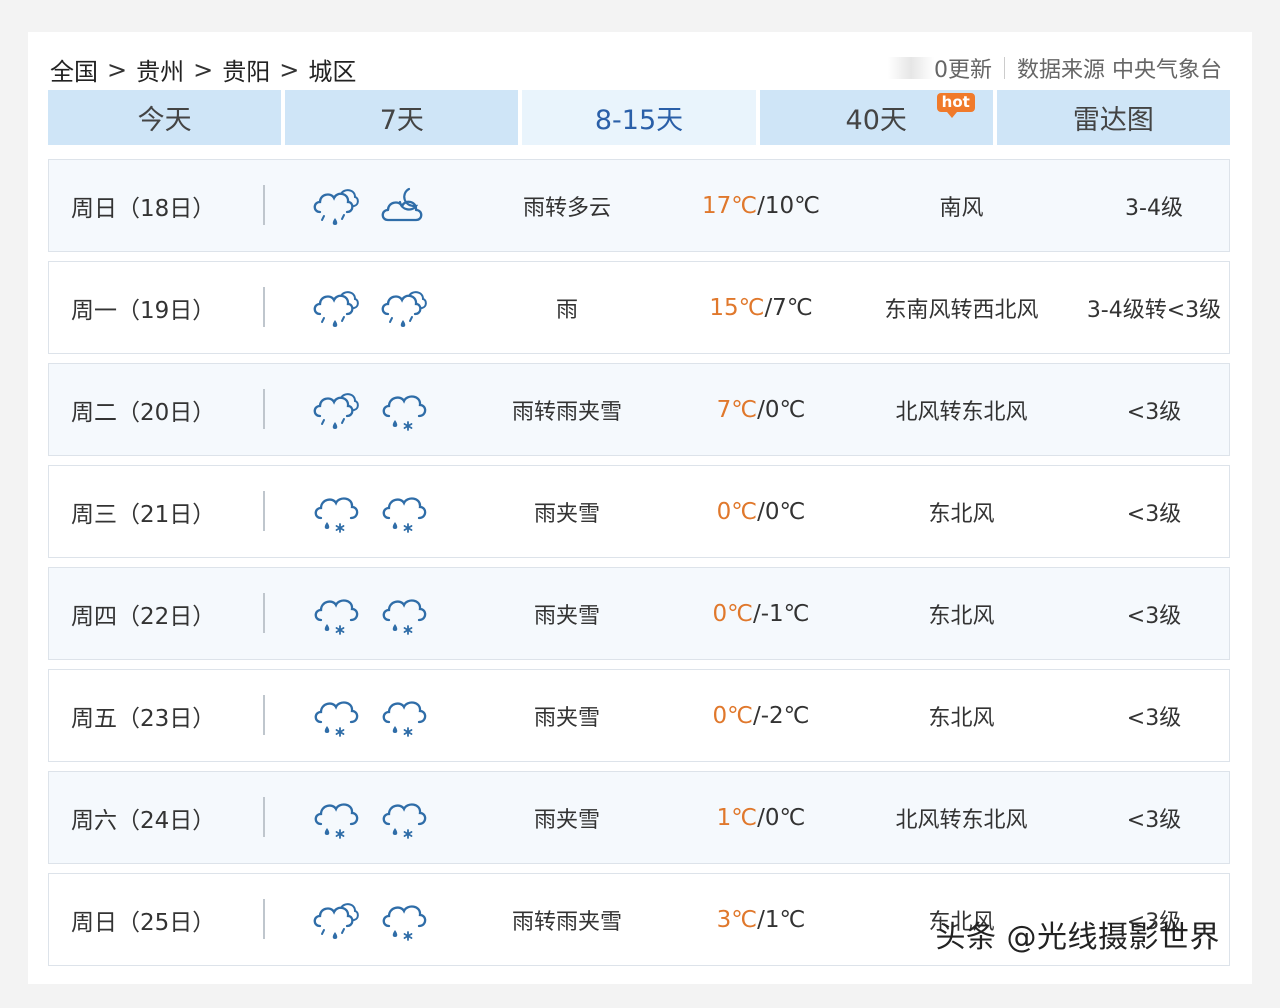  Describe the element at coordinates (246, 69) in the screenshot. I see `breadcrumb-item-city: 贵阳` at that location.